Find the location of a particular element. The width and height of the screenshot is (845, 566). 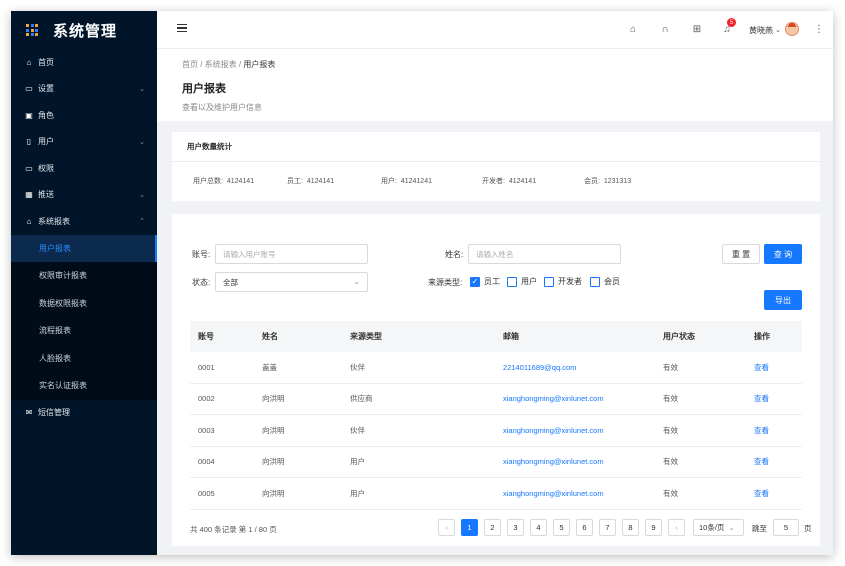

sidebar-item-permission: ▭ 权限 is located at coordinates (84, 168).